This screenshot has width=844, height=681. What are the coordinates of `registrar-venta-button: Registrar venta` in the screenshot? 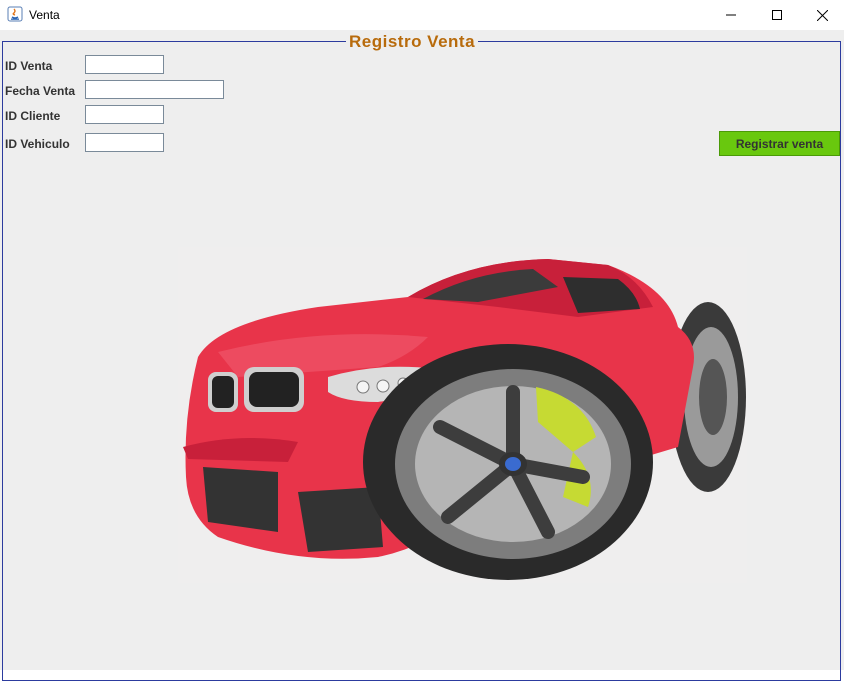 It's located at (779, 143).